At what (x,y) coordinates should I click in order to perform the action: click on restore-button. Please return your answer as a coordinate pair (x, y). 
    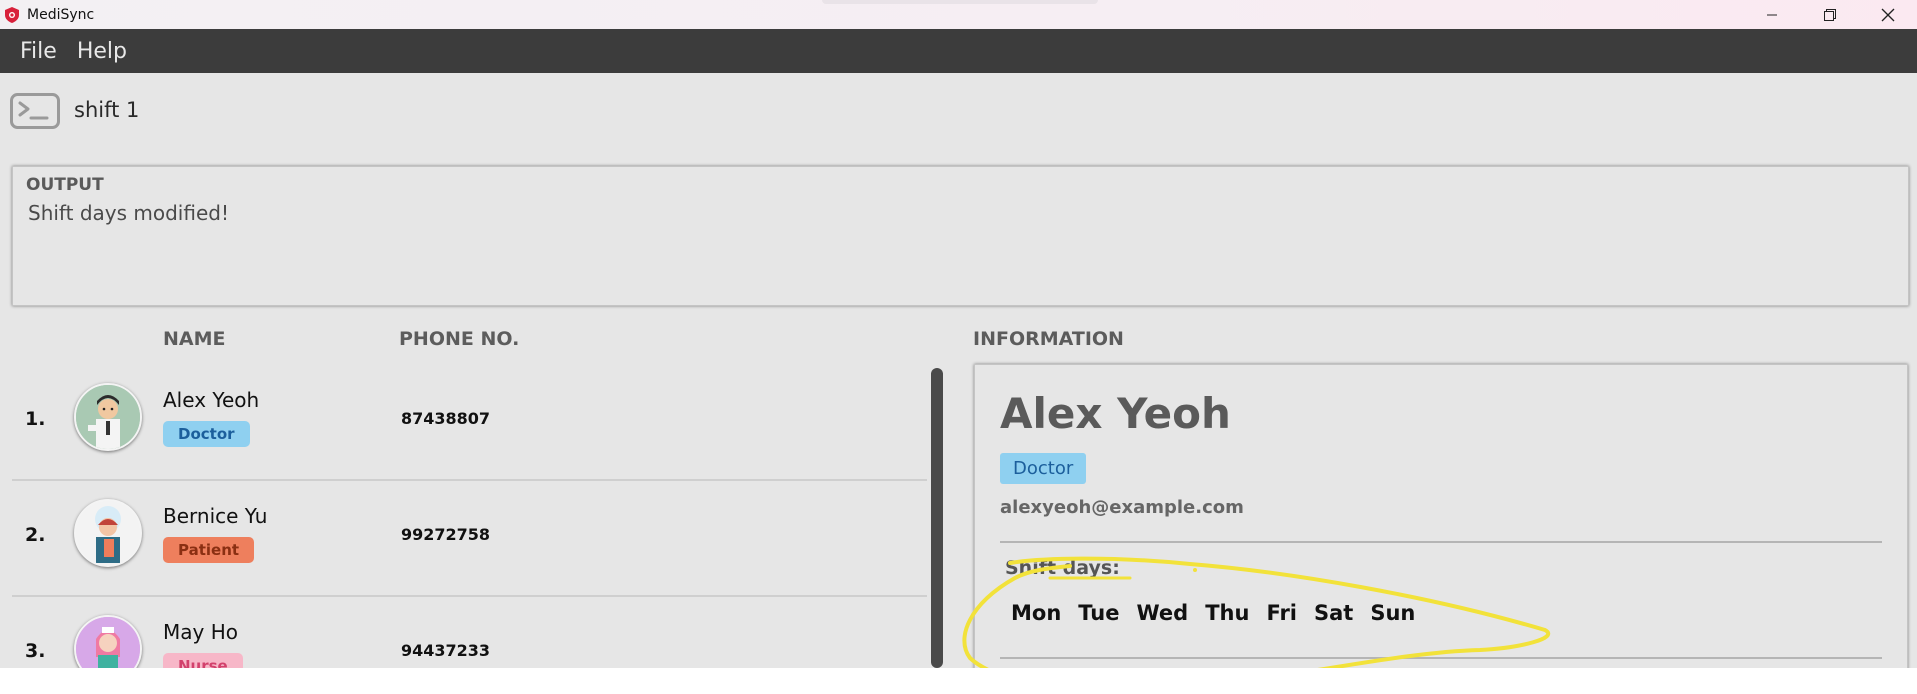
    Looking at the image, I should click on (1830, 14).